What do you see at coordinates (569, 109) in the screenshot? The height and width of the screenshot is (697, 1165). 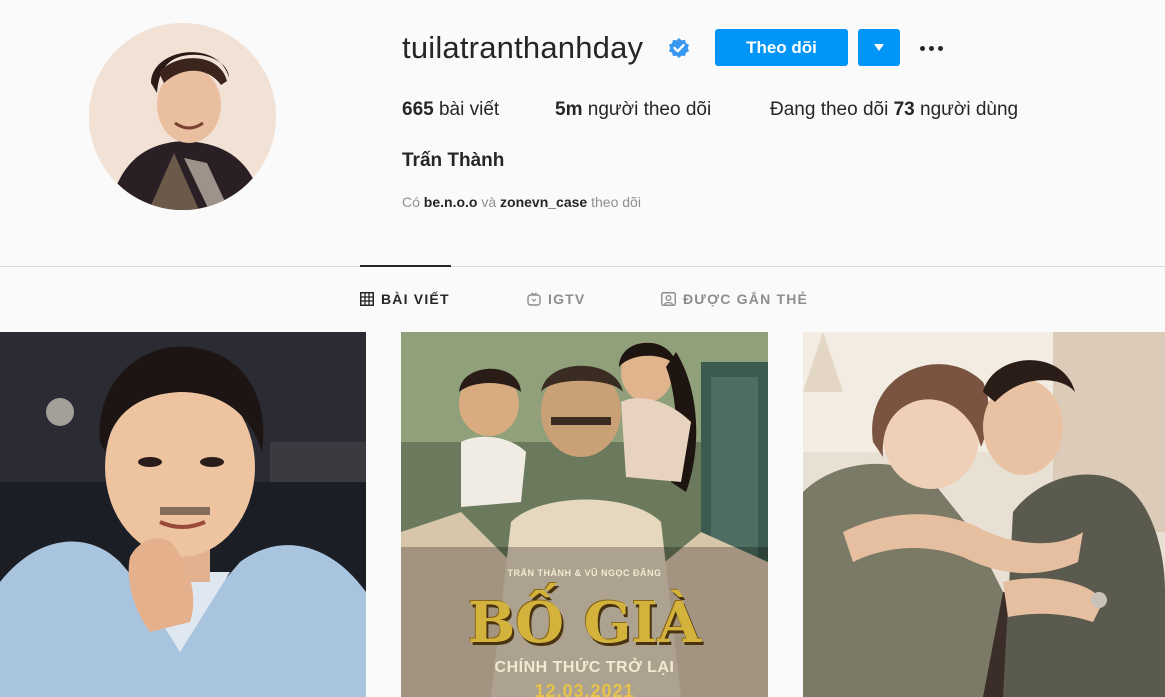 I see `followers-count: 5m` at bounding box center [569, 109].